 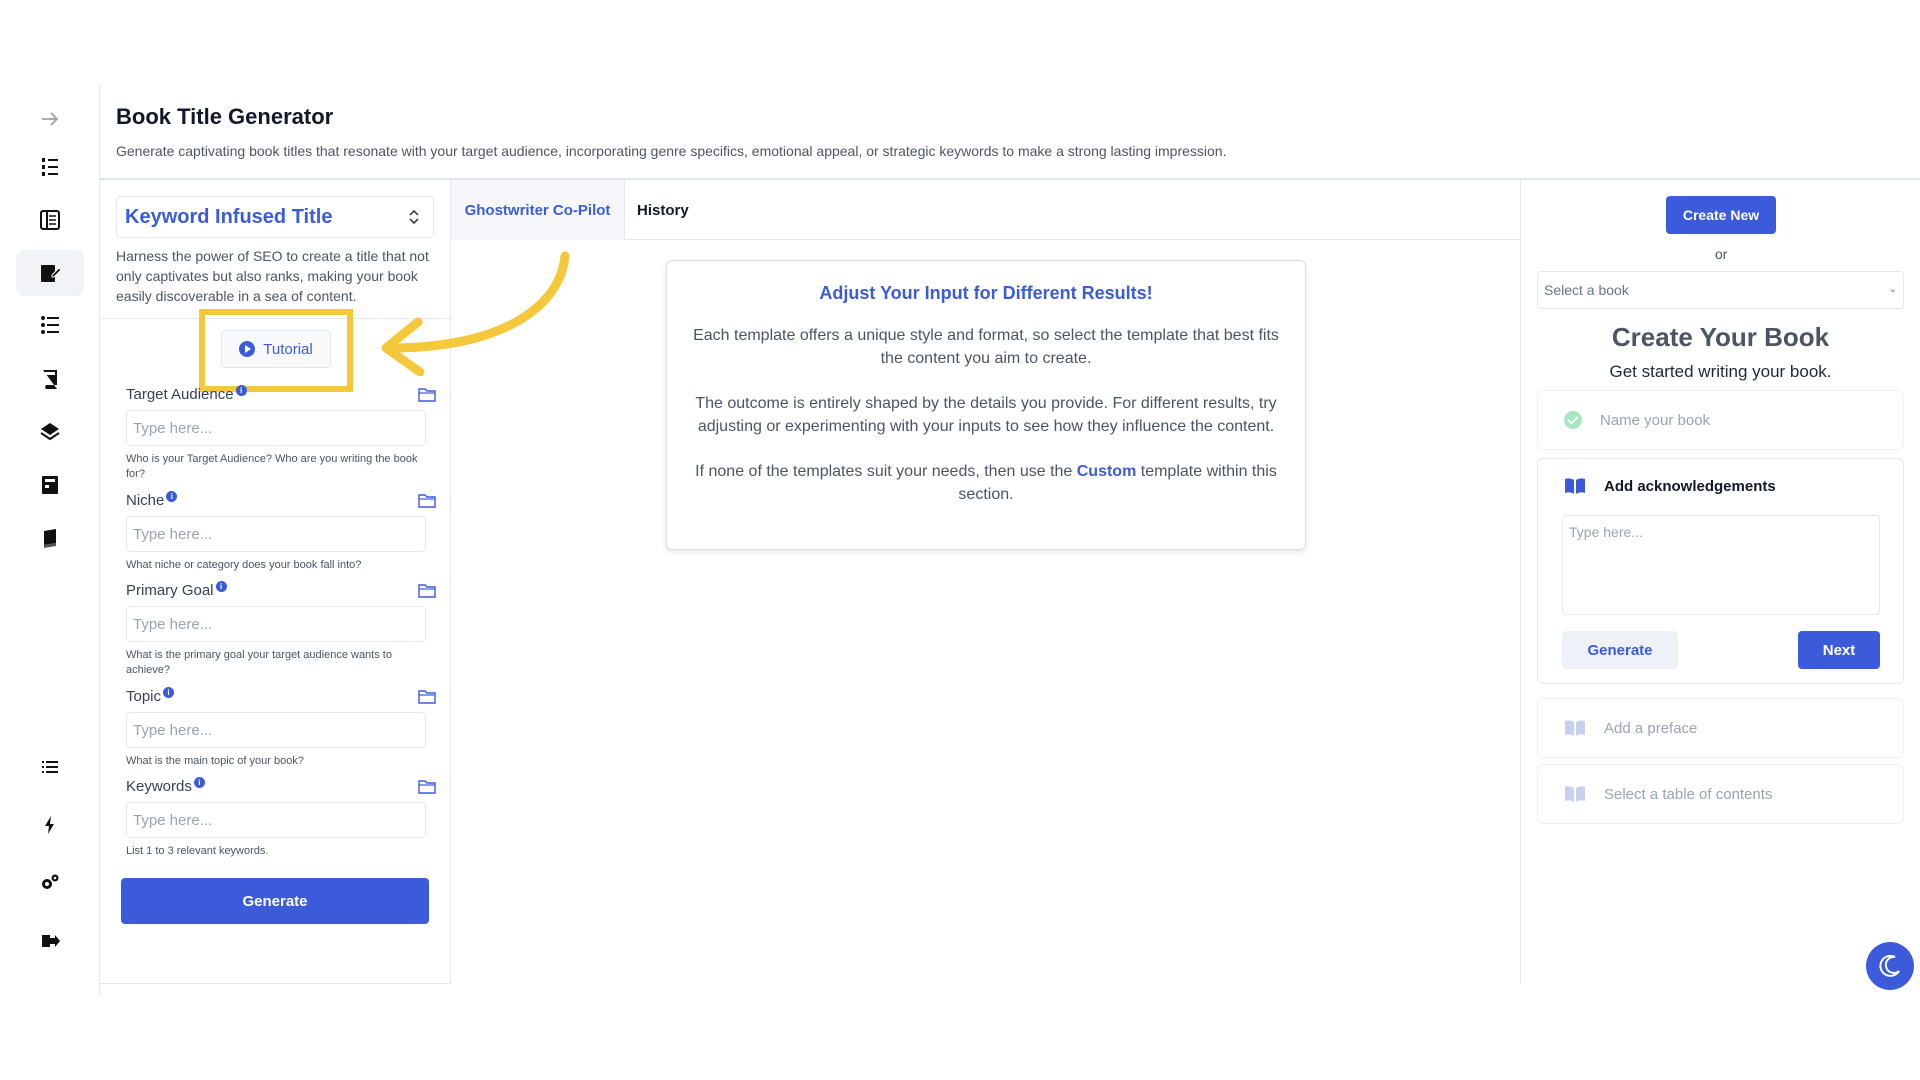 I want to click on generate-button: Generate, so click(x=275, y=901).